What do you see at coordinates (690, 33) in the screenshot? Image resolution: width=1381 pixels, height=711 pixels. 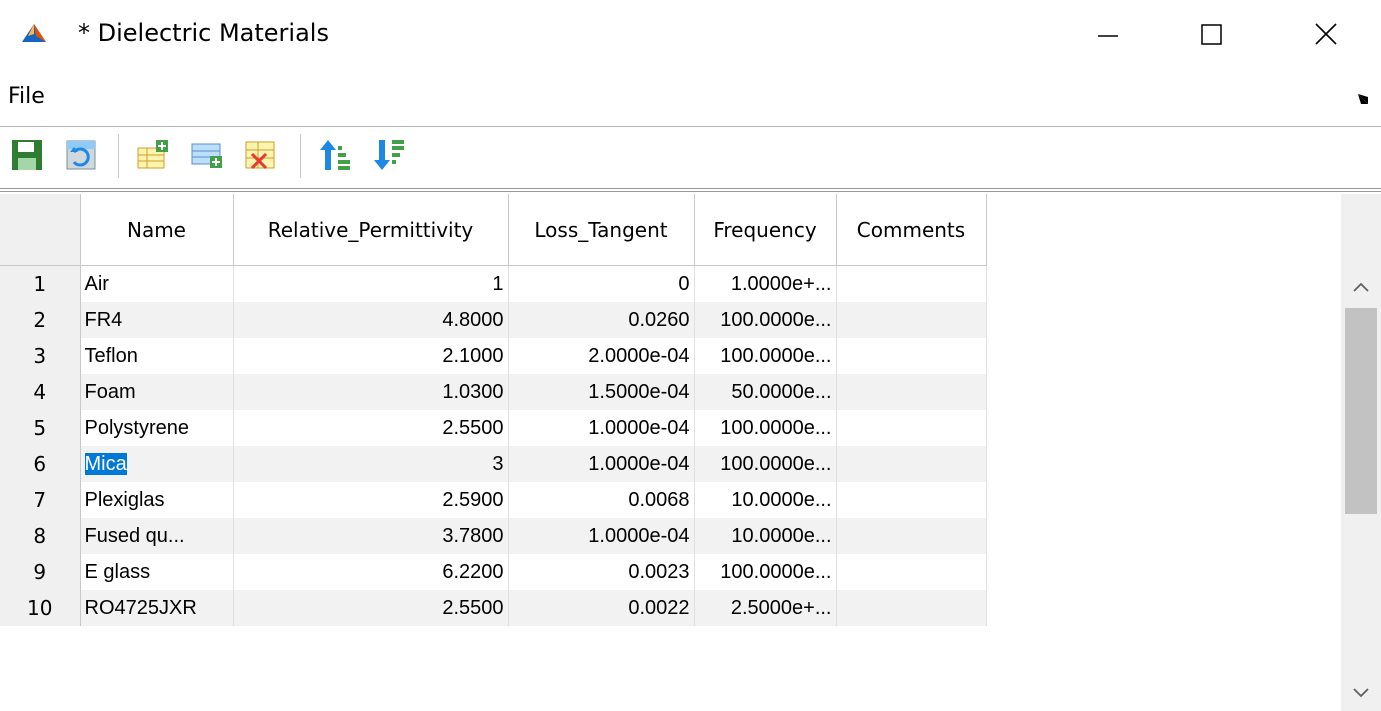 I see `title-bar: * Dielectric Materials` at bounding box center [690, 33].